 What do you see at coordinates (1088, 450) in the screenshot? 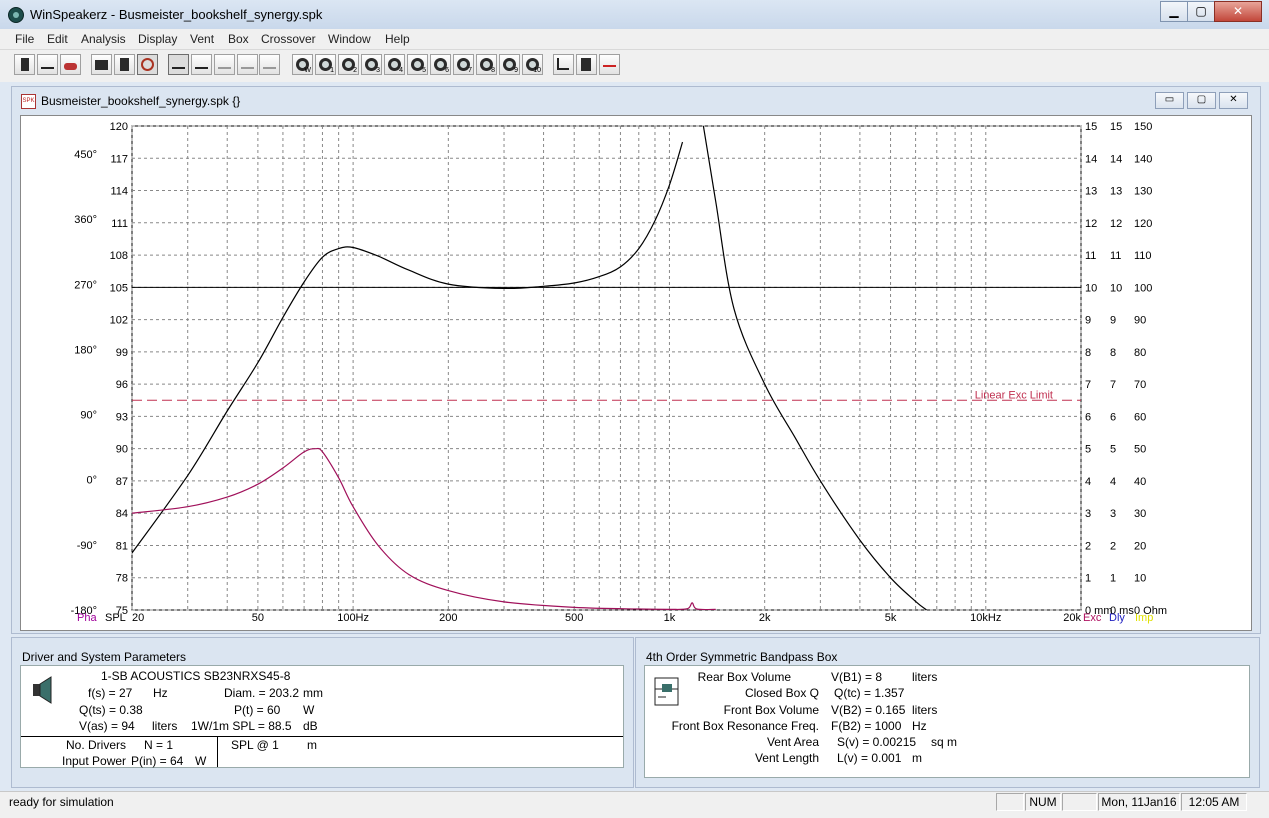
I see `exc-tick-label: 5` at bounding box center [1088, 450].